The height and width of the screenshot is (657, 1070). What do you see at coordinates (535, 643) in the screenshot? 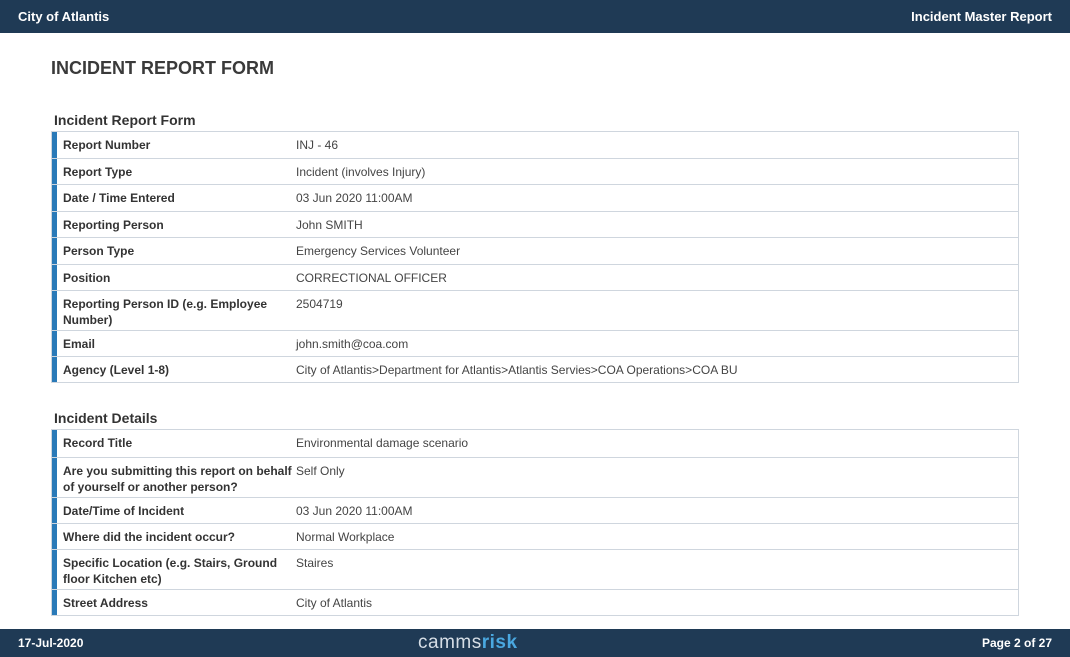
I see `footer-bar: 17-Jul-2020 camms risk Page 2 of 27` at bounding box center [535, 643].